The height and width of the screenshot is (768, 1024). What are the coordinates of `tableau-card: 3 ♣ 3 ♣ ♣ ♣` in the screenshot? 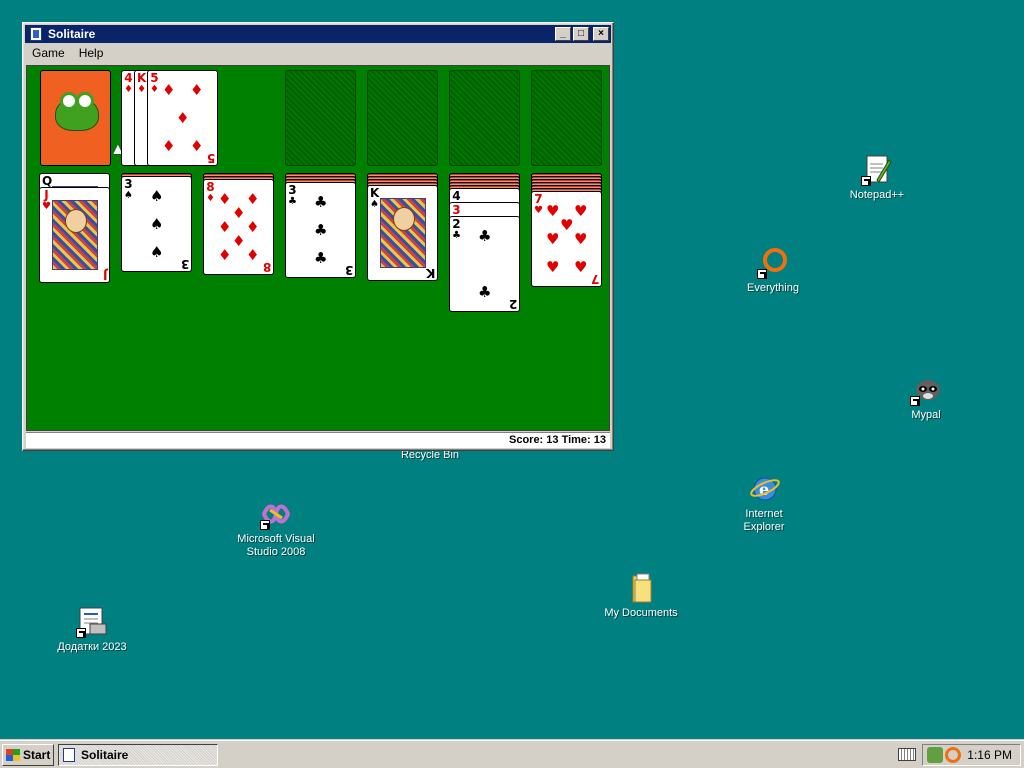 It's located at (320, 230).